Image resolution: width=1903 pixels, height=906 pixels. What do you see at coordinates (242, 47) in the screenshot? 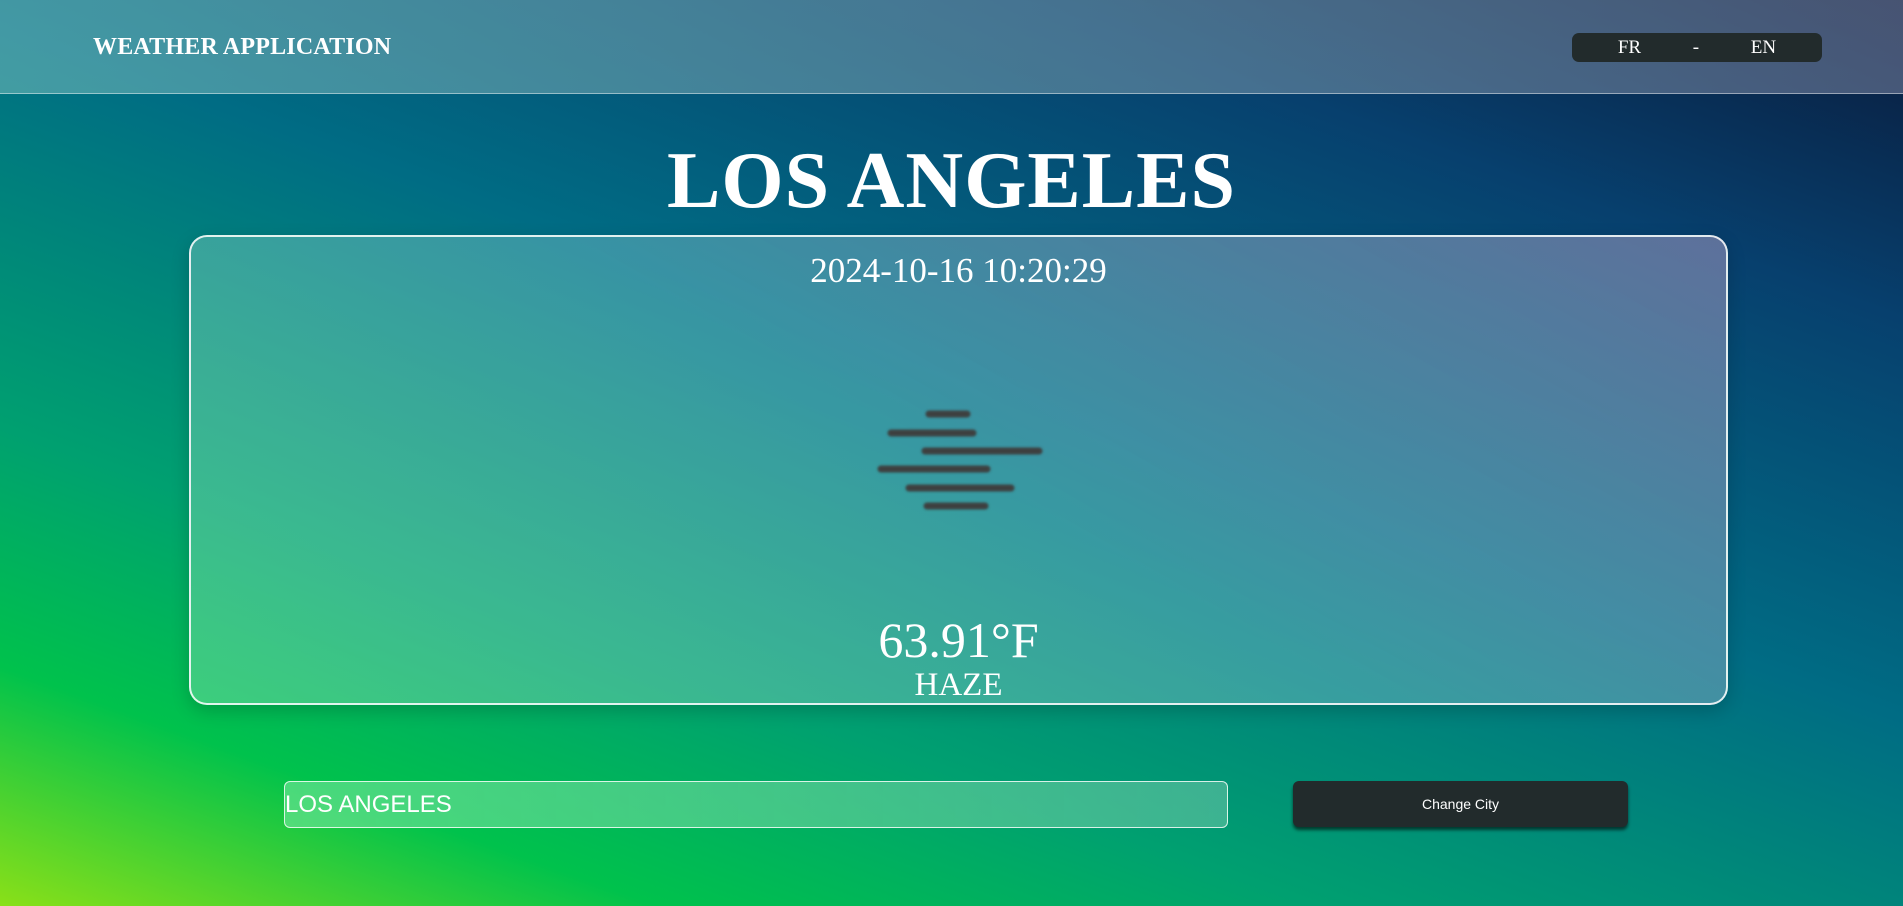
I see `app-title: WEATHER APPLICATION` at bounding box center [242, 47].